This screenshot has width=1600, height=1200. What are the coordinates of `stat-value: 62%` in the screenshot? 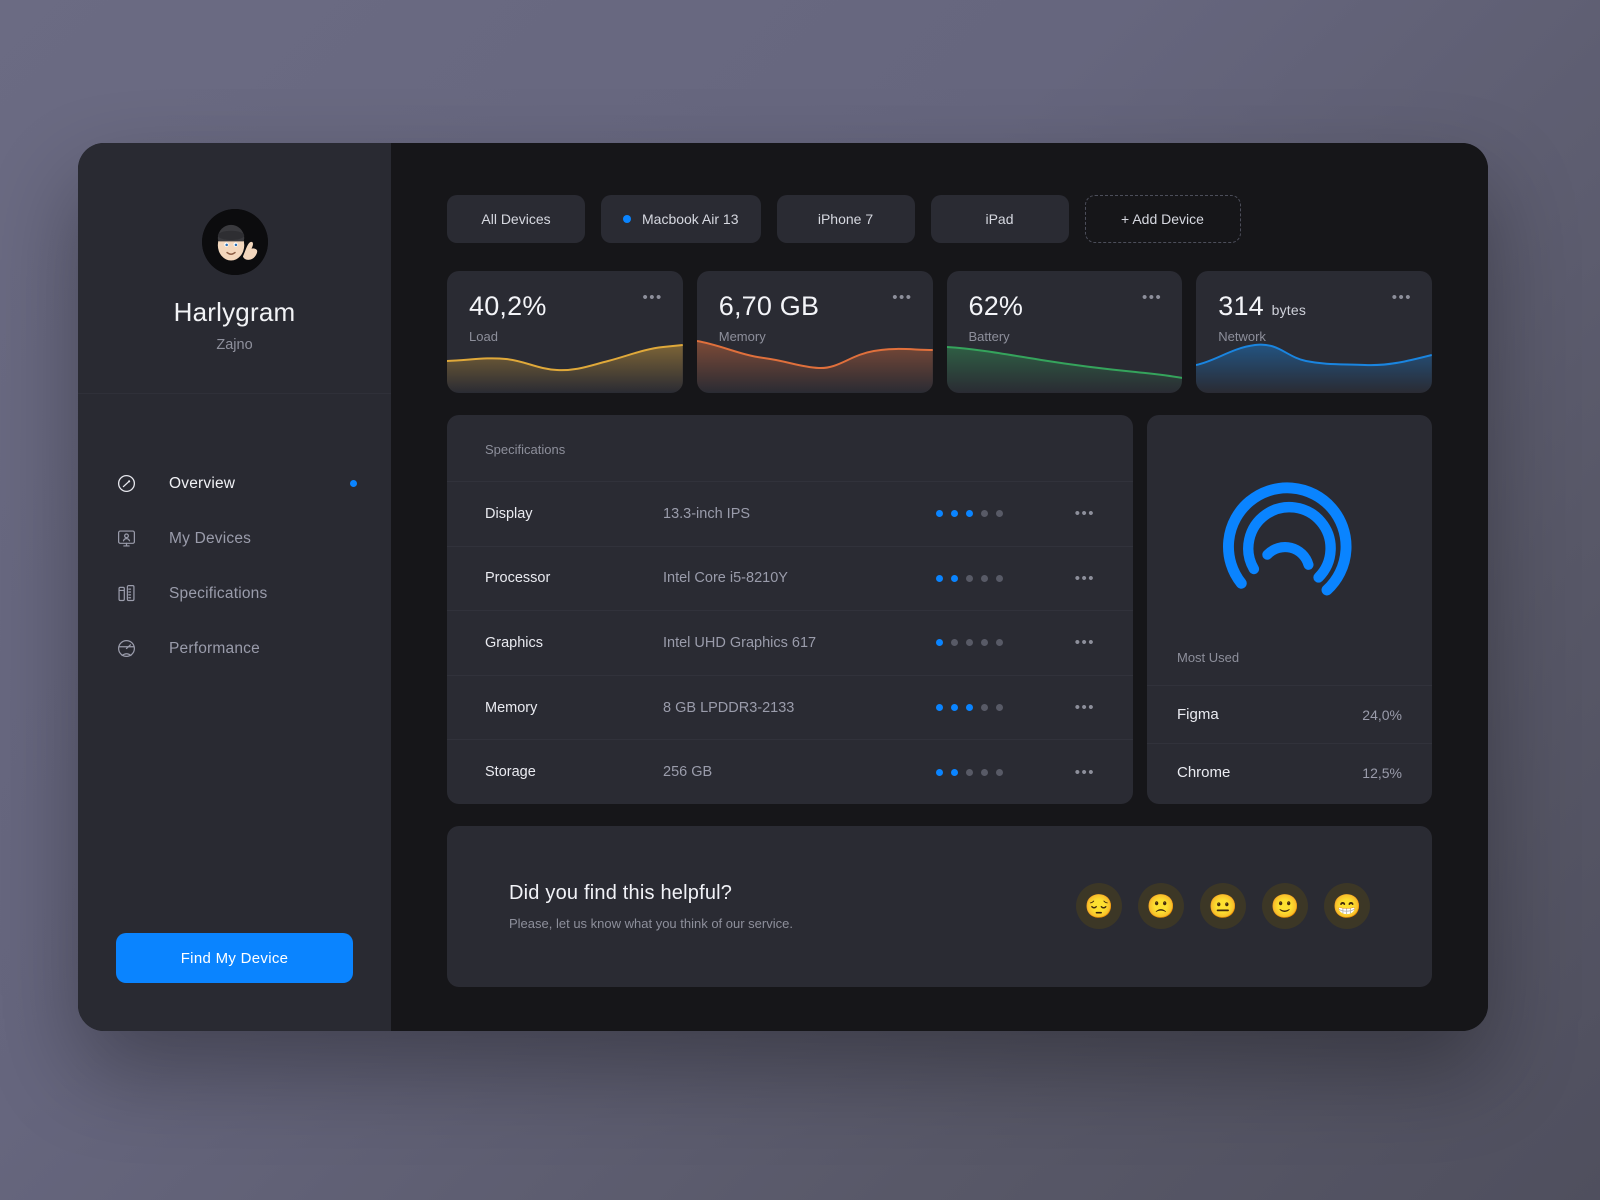 It's located at (996, 306).